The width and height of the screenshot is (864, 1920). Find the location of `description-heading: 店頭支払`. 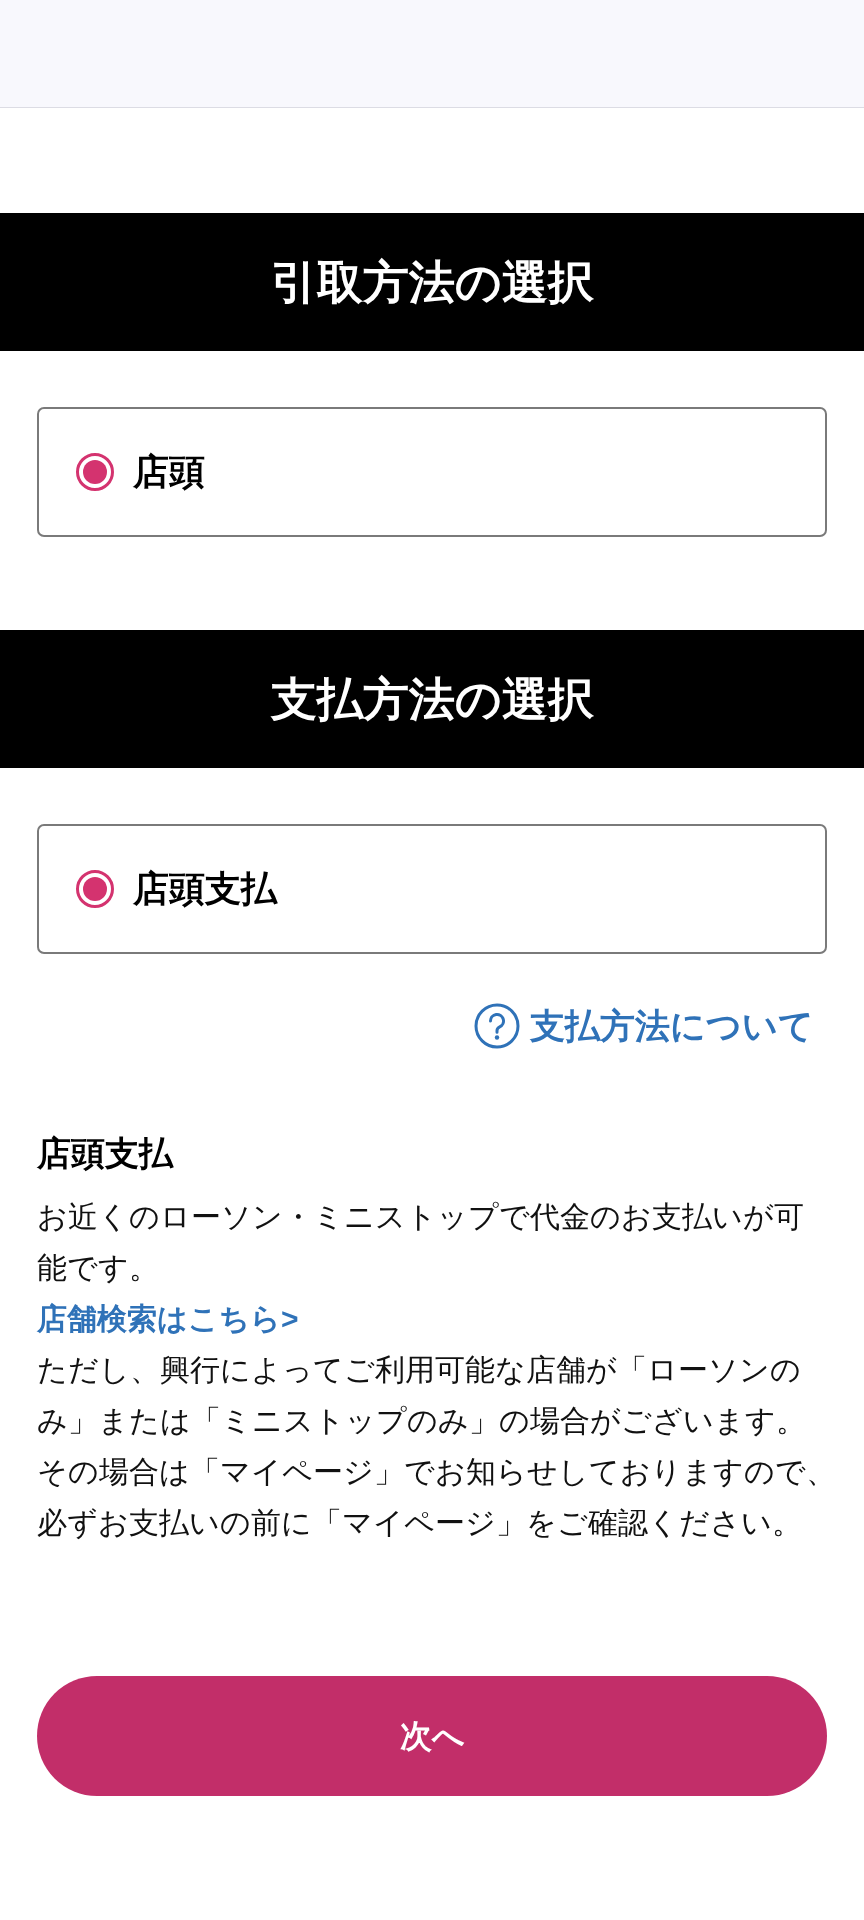

description-heading: 店頭支払 is located at coordinates (105, 1153).